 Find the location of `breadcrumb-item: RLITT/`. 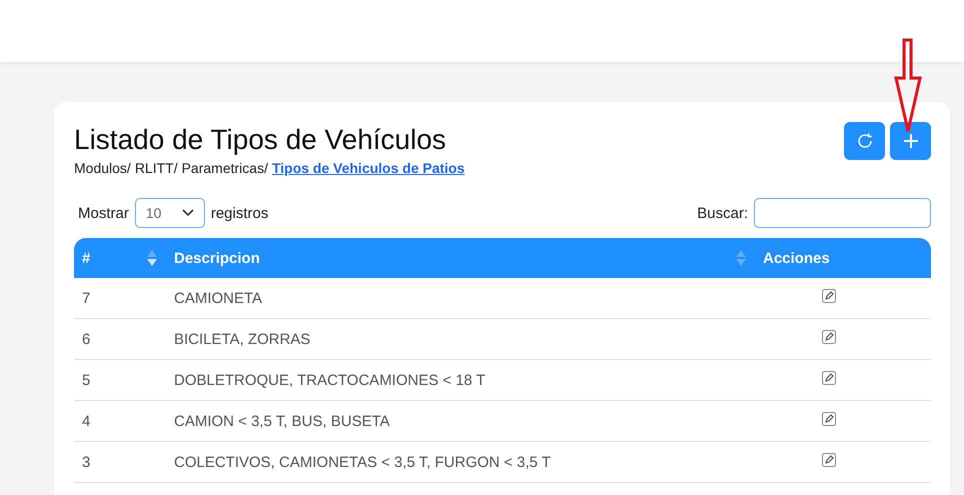

breadcrumb-item: RLITT/ is located at coordinates (156, 168).